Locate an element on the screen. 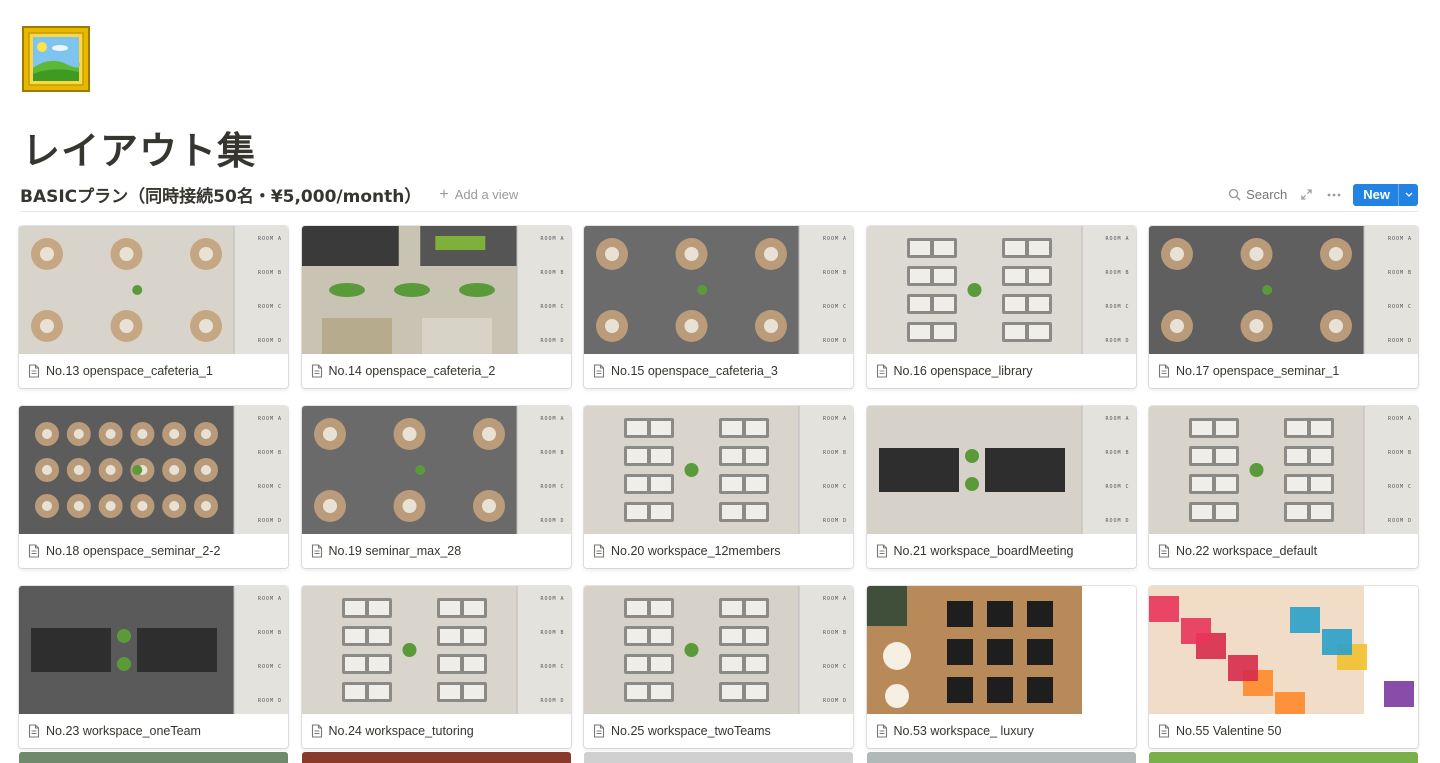 Image resolution: width=1440 pixels, height=763 pixels. plus-icon: + is located at coordinates (444, 194).